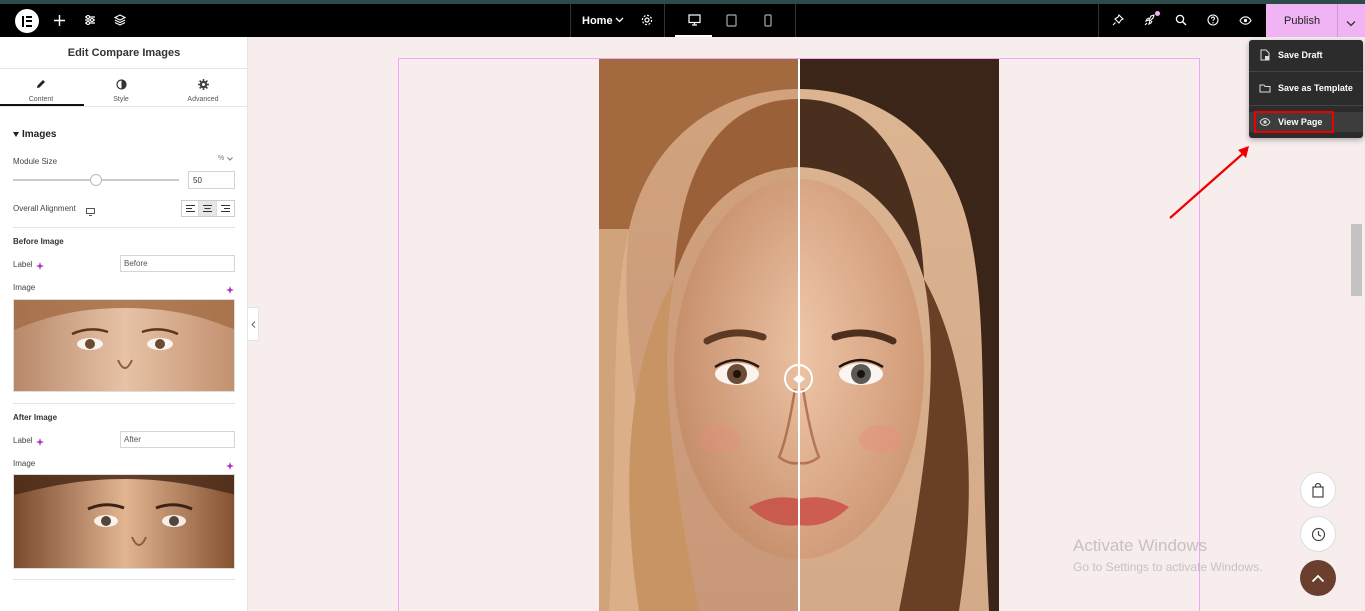 The width and height of the screenshot is (1365, 611). I want to click on align-left-button, so click(191, 208).